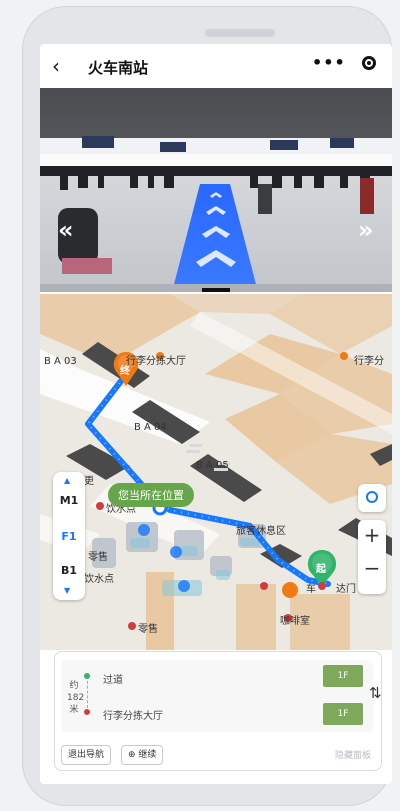 The height and width of the screenshot is (811, 400). Describe the element at coordinates (86, 755) in the screenshot. I see `exit-navigation-button: 退出导航` at that location.